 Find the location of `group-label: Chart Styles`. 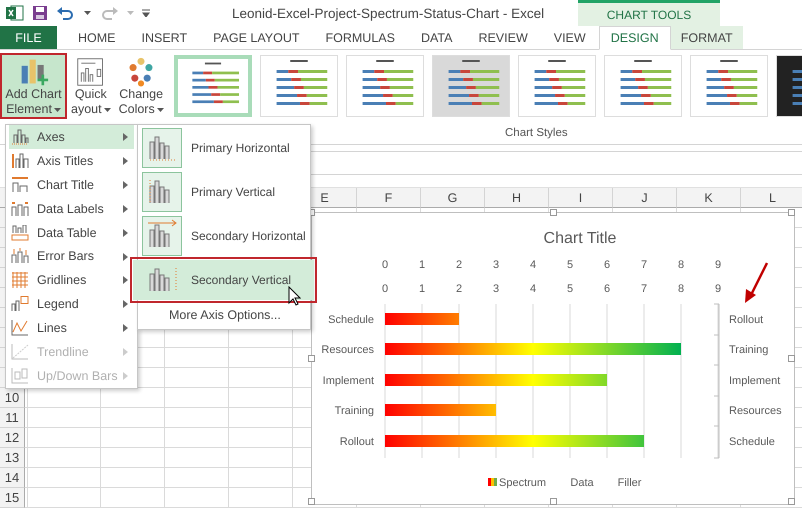

group-label: Chart Styles is located at coordinates (536, 133).